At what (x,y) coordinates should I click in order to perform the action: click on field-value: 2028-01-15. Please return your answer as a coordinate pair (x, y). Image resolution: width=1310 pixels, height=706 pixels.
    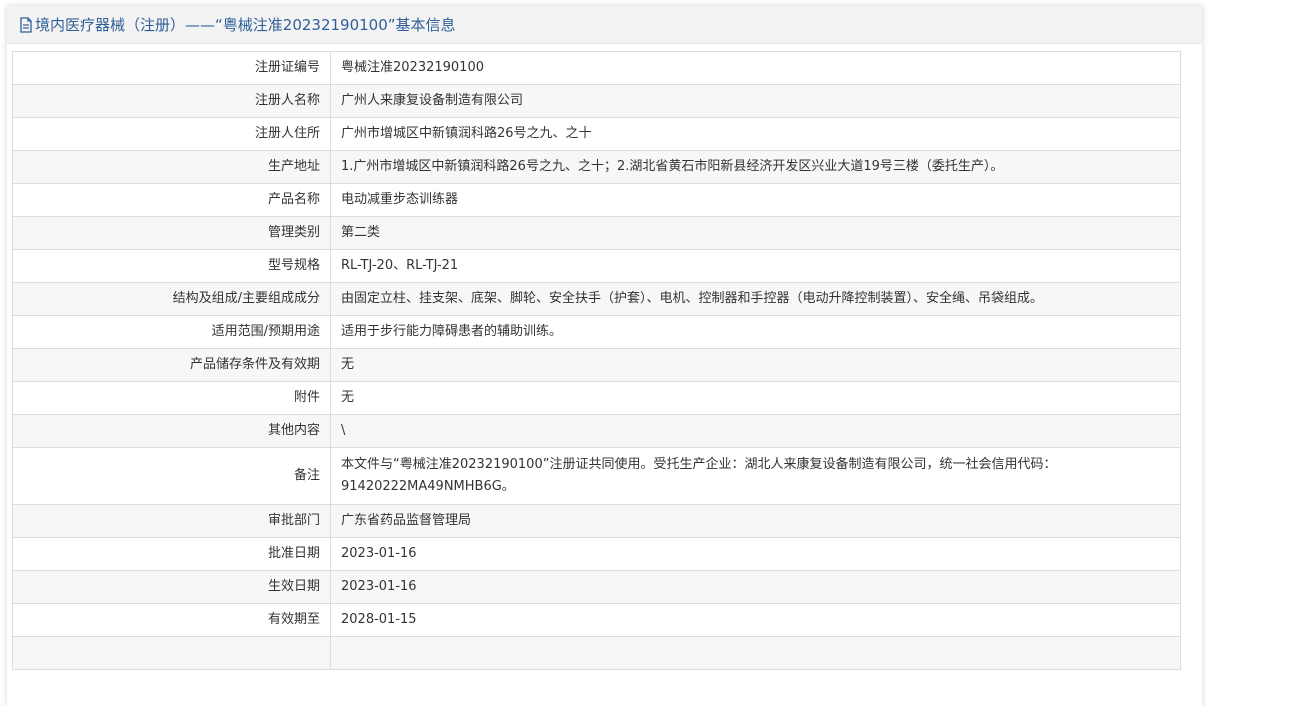
    Looking at the image, I should click on (755, 620).